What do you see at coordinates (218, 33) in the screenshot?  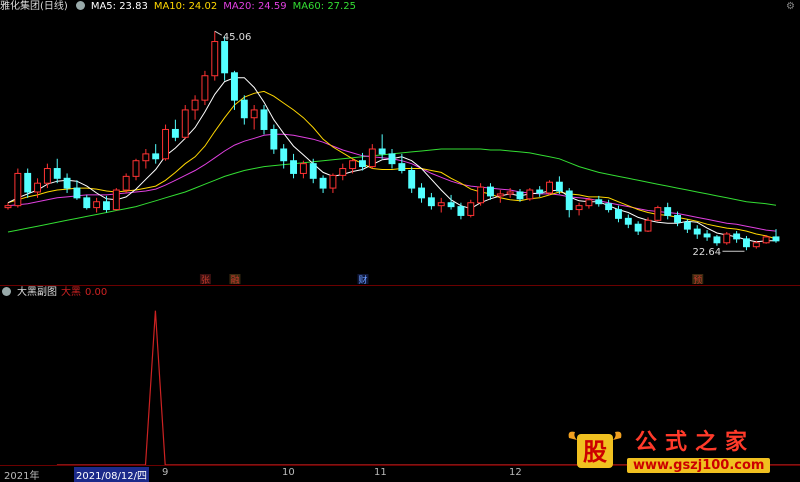 I see `high-pointer` at bounding box center [218, 33].